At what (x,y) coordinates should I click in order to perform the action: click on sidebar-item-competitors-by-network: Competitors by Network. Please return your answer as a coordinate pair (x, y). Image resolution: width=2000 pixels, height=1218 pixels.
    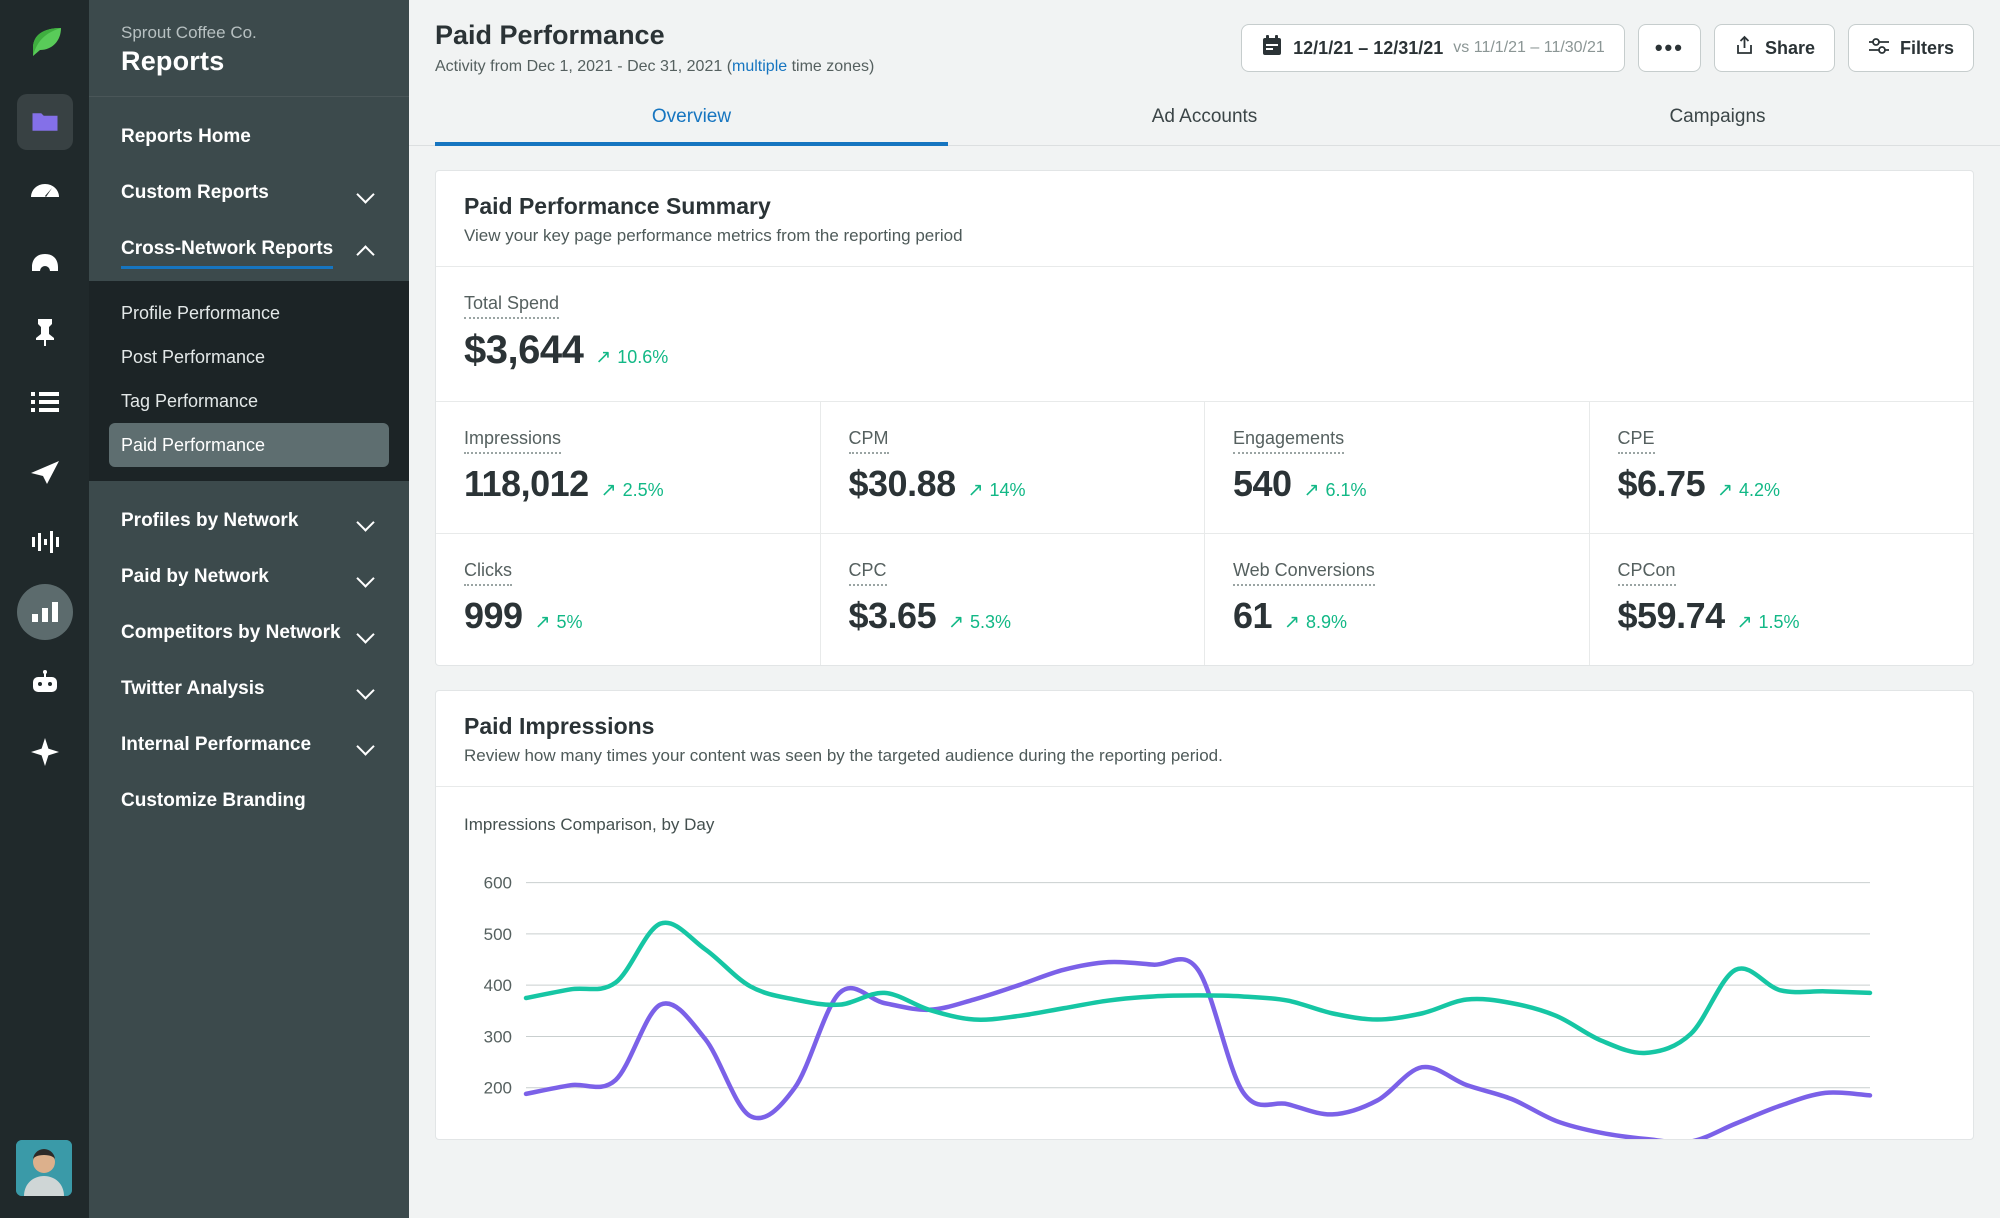
    Looking at the image, I should click on (249, 633).